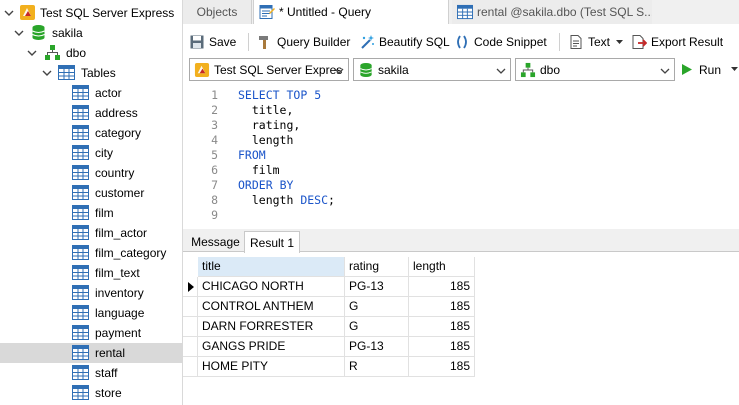 The height and width of the screenshot is (405, 739). I want to click on tab-message-label: Message, so click(215, 241).